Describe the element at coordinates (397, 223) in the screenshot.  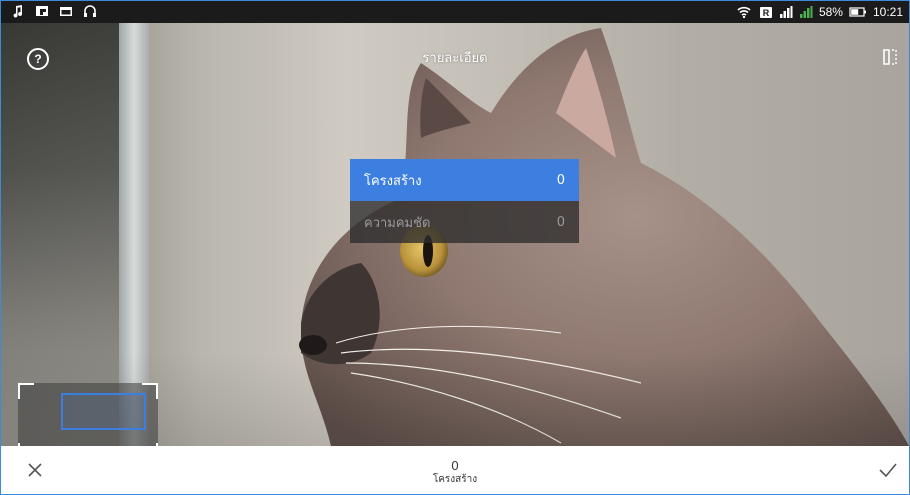
I see `adjust-option-label: ความคมชัด` at that location.